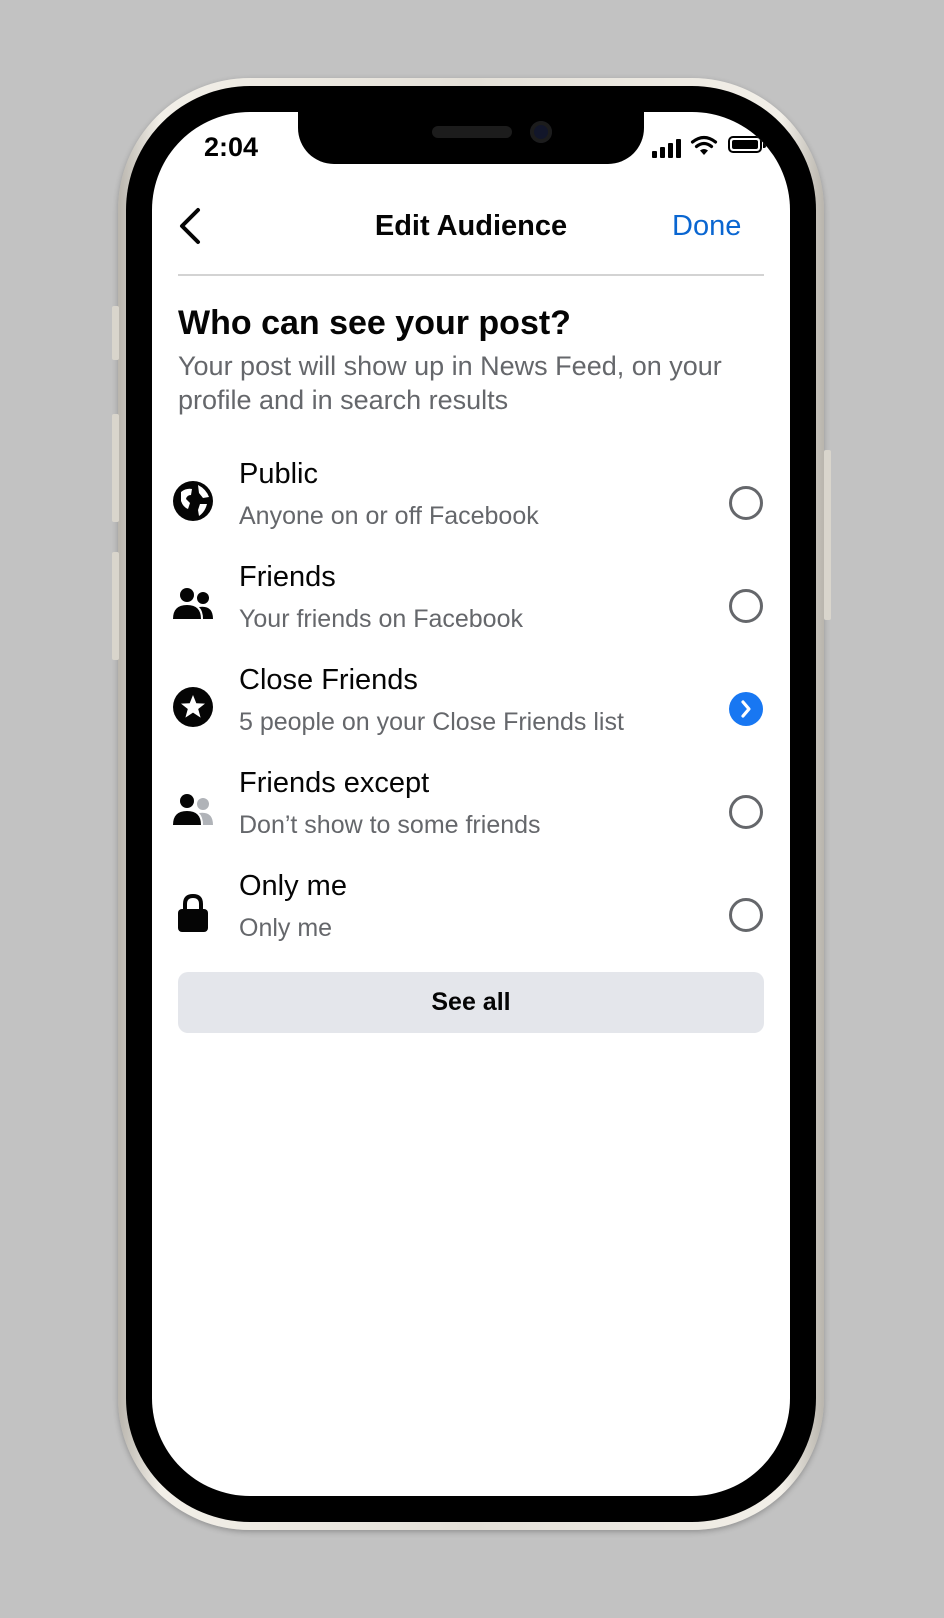  What do you see at coordinates (472, 132) in the screenshot?
I see `speaker-grille` at bounding box center [472, 132].